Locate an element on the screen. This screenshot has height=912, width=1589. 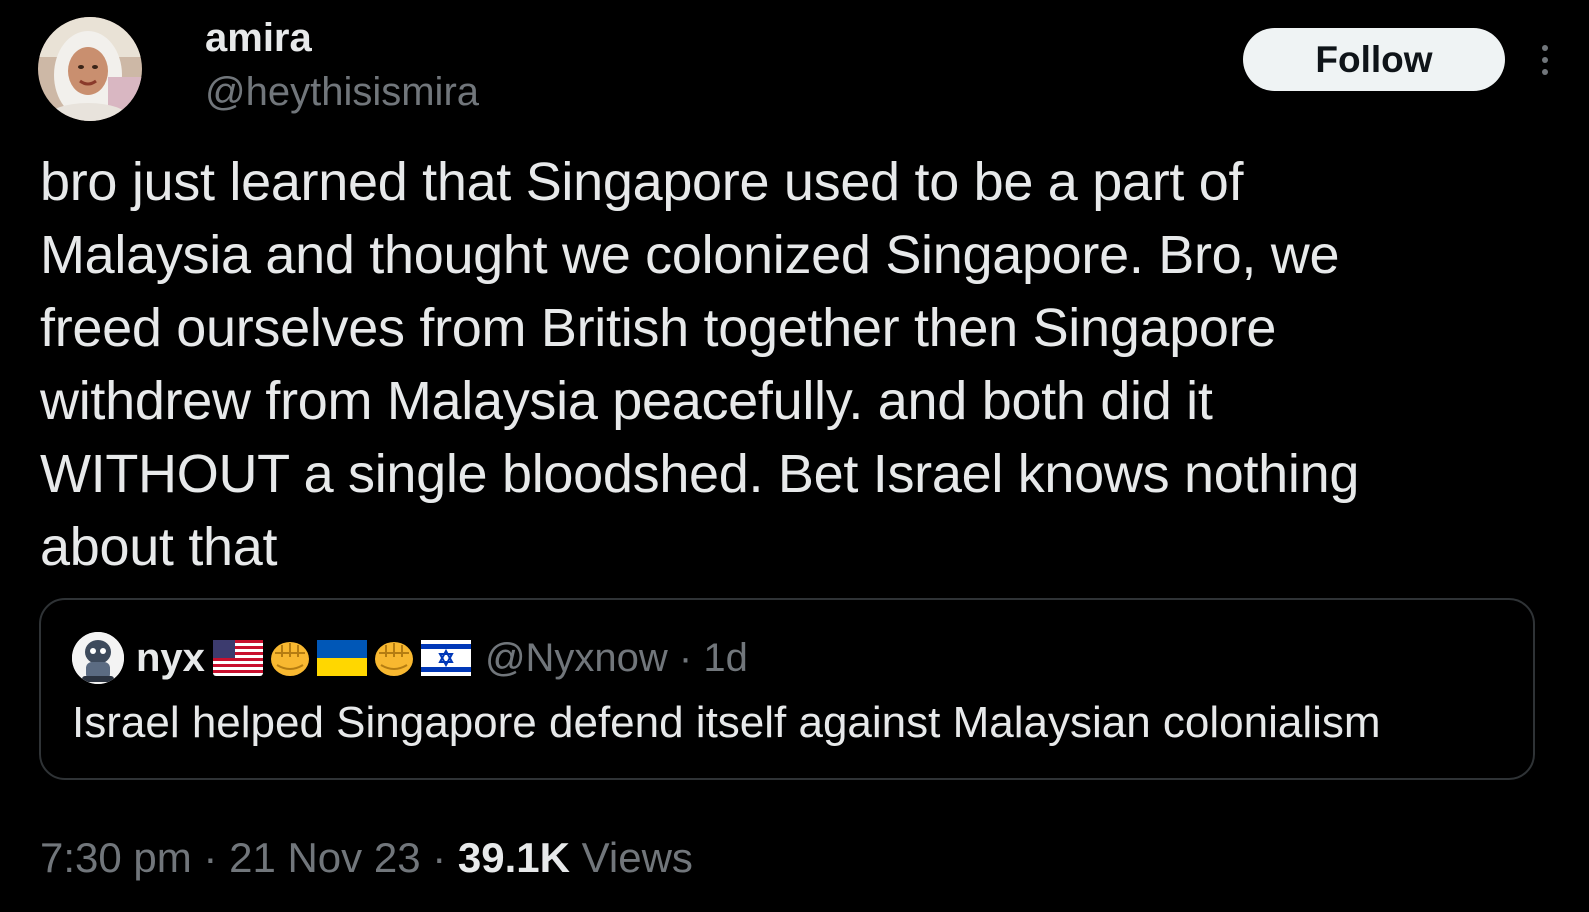
more-vertical-icon is located at coordinates (1545, 60).